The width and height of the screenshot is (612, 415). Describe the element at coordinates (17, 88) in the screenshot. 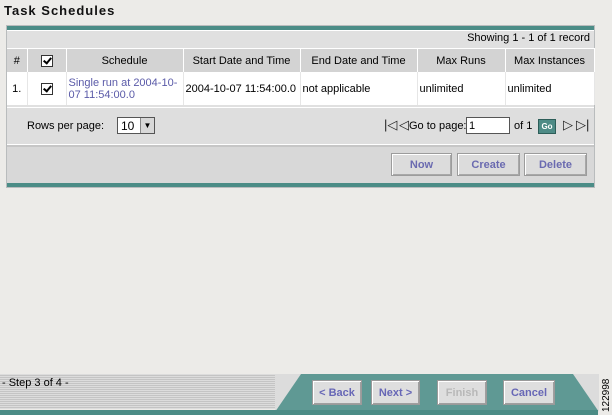

I see `row-number: 1.` at that location.